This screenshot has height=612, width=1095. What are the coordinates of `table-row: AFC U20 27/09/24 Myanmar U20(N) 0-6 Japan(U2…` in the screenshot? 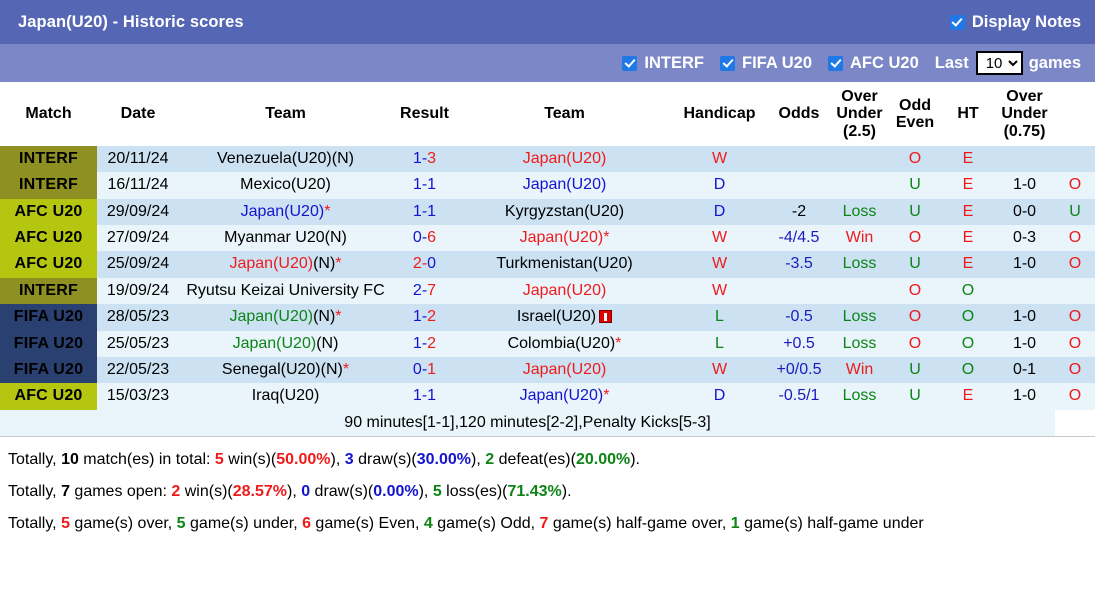 It's located at (547, 238).